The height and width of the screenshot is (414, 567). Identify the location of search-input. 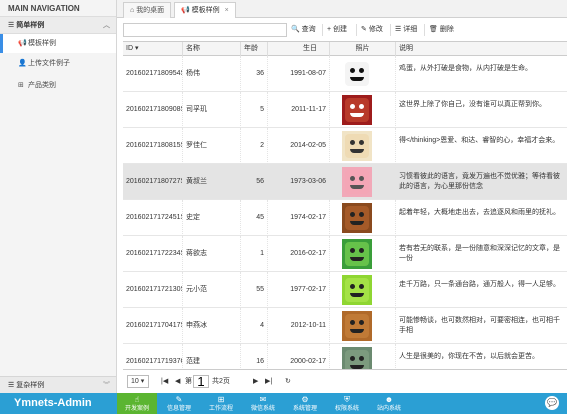
(205, 30).